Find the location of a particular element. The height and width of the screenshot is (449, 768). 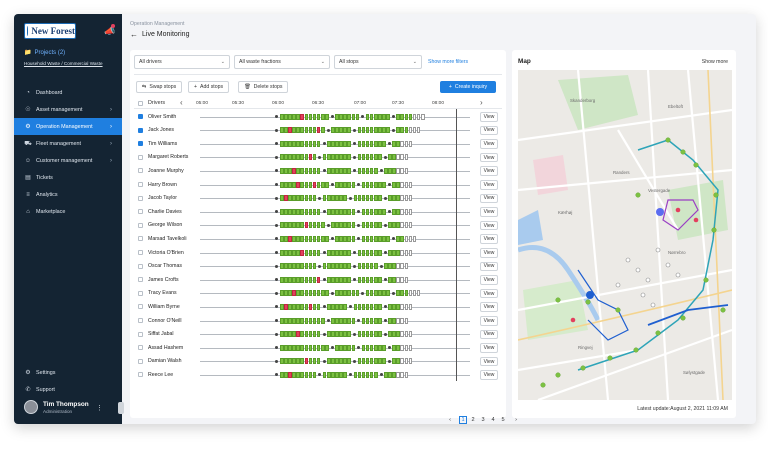

view-button: View is located at coordinates (489, 117).